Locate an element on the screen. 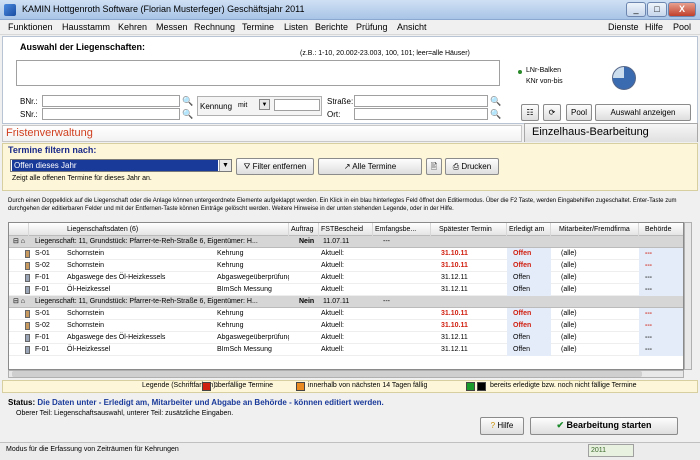 The image size is (700, 460). list-icon-button: ☷ is located at coordinates (530, 112).